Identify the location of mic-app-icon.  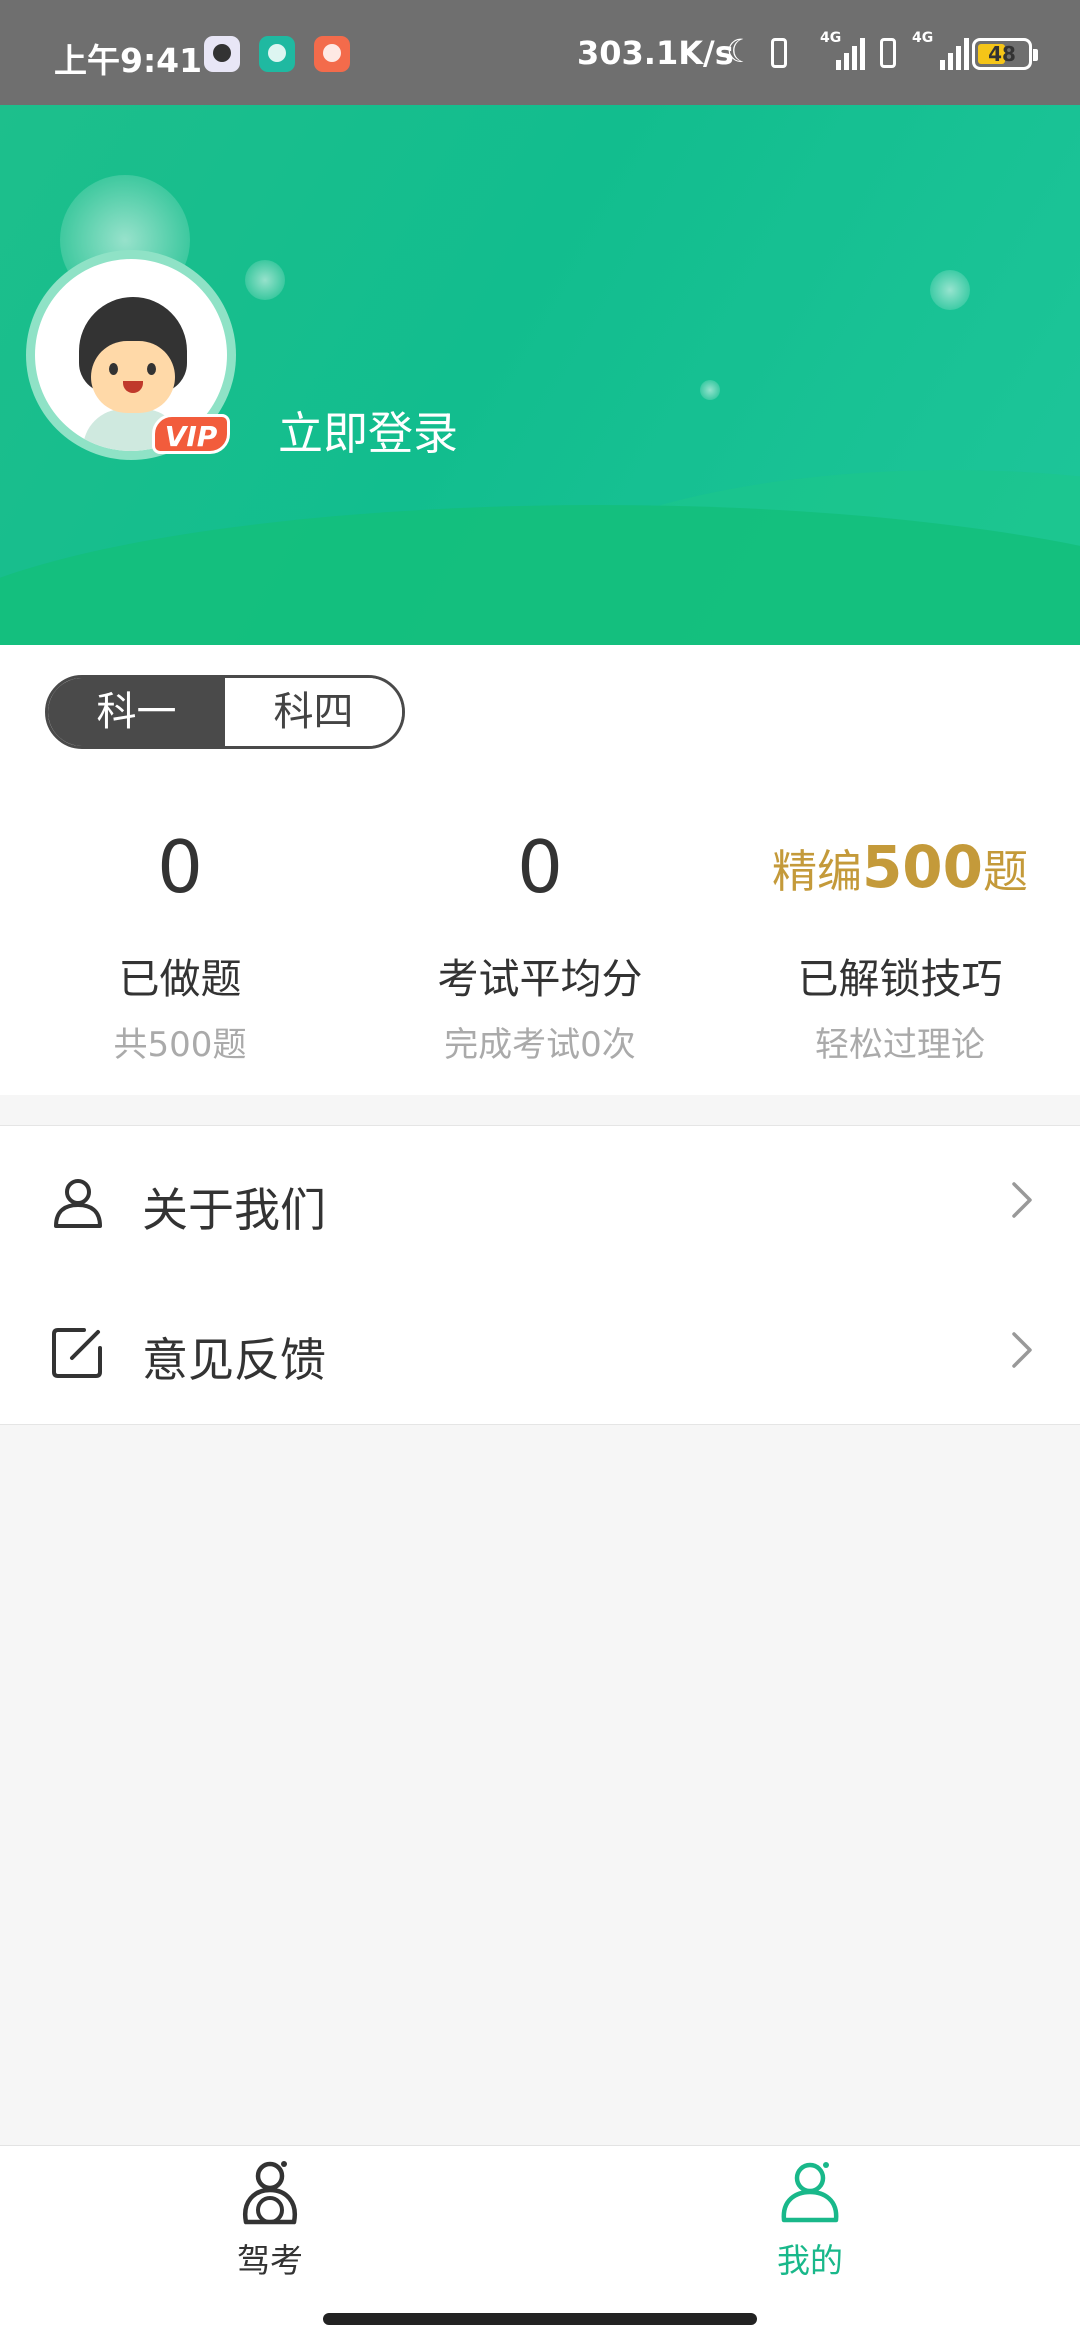
(332, 54).